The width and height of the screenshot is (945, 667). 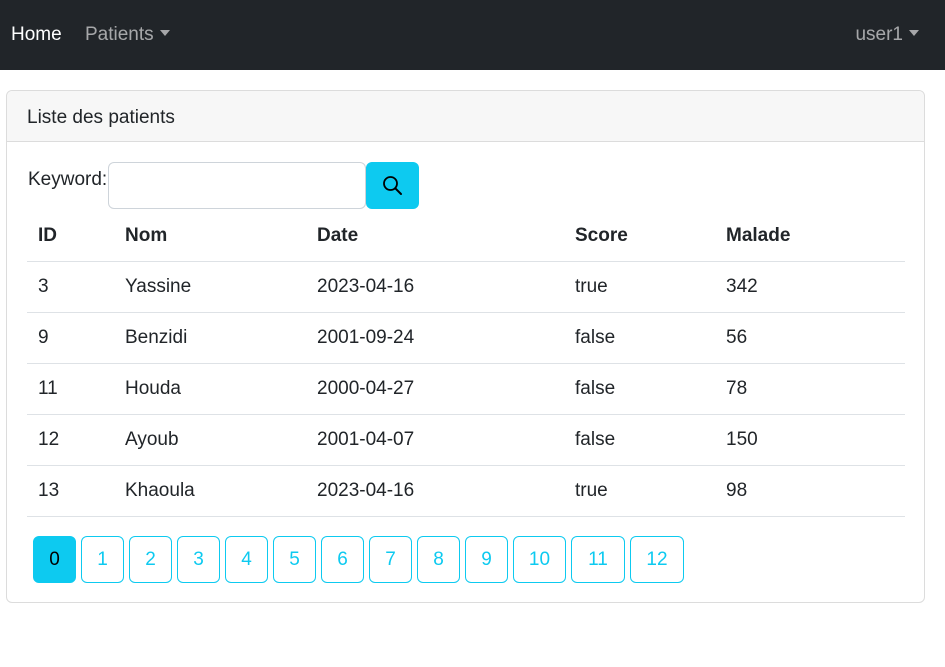 What do you see at coordinates (294, 559) in the screenshot?
I see `page-button-5: 5` at bounding box center [294, 559].